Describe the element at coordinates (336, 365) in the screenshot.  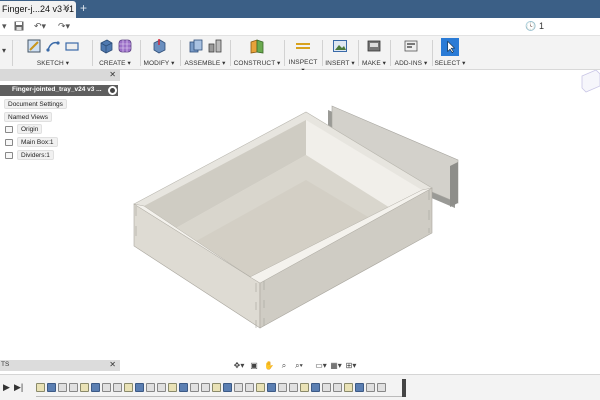
I see `grid-settings-icon: ▦▾` at that location.